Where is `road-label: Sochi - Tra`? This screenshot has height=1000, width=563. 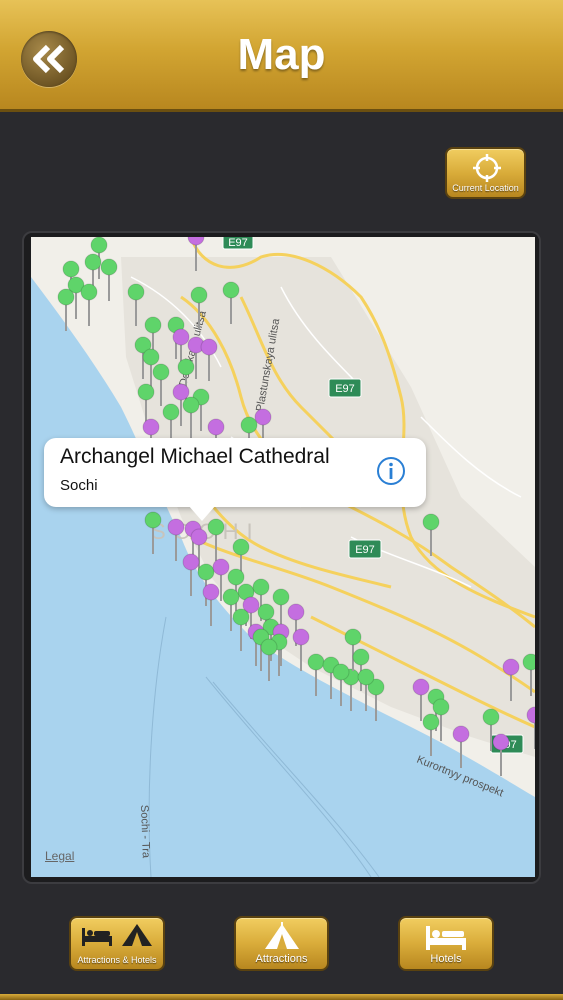 road-label: Sochi - Tra is located at coordinates (145, 832).